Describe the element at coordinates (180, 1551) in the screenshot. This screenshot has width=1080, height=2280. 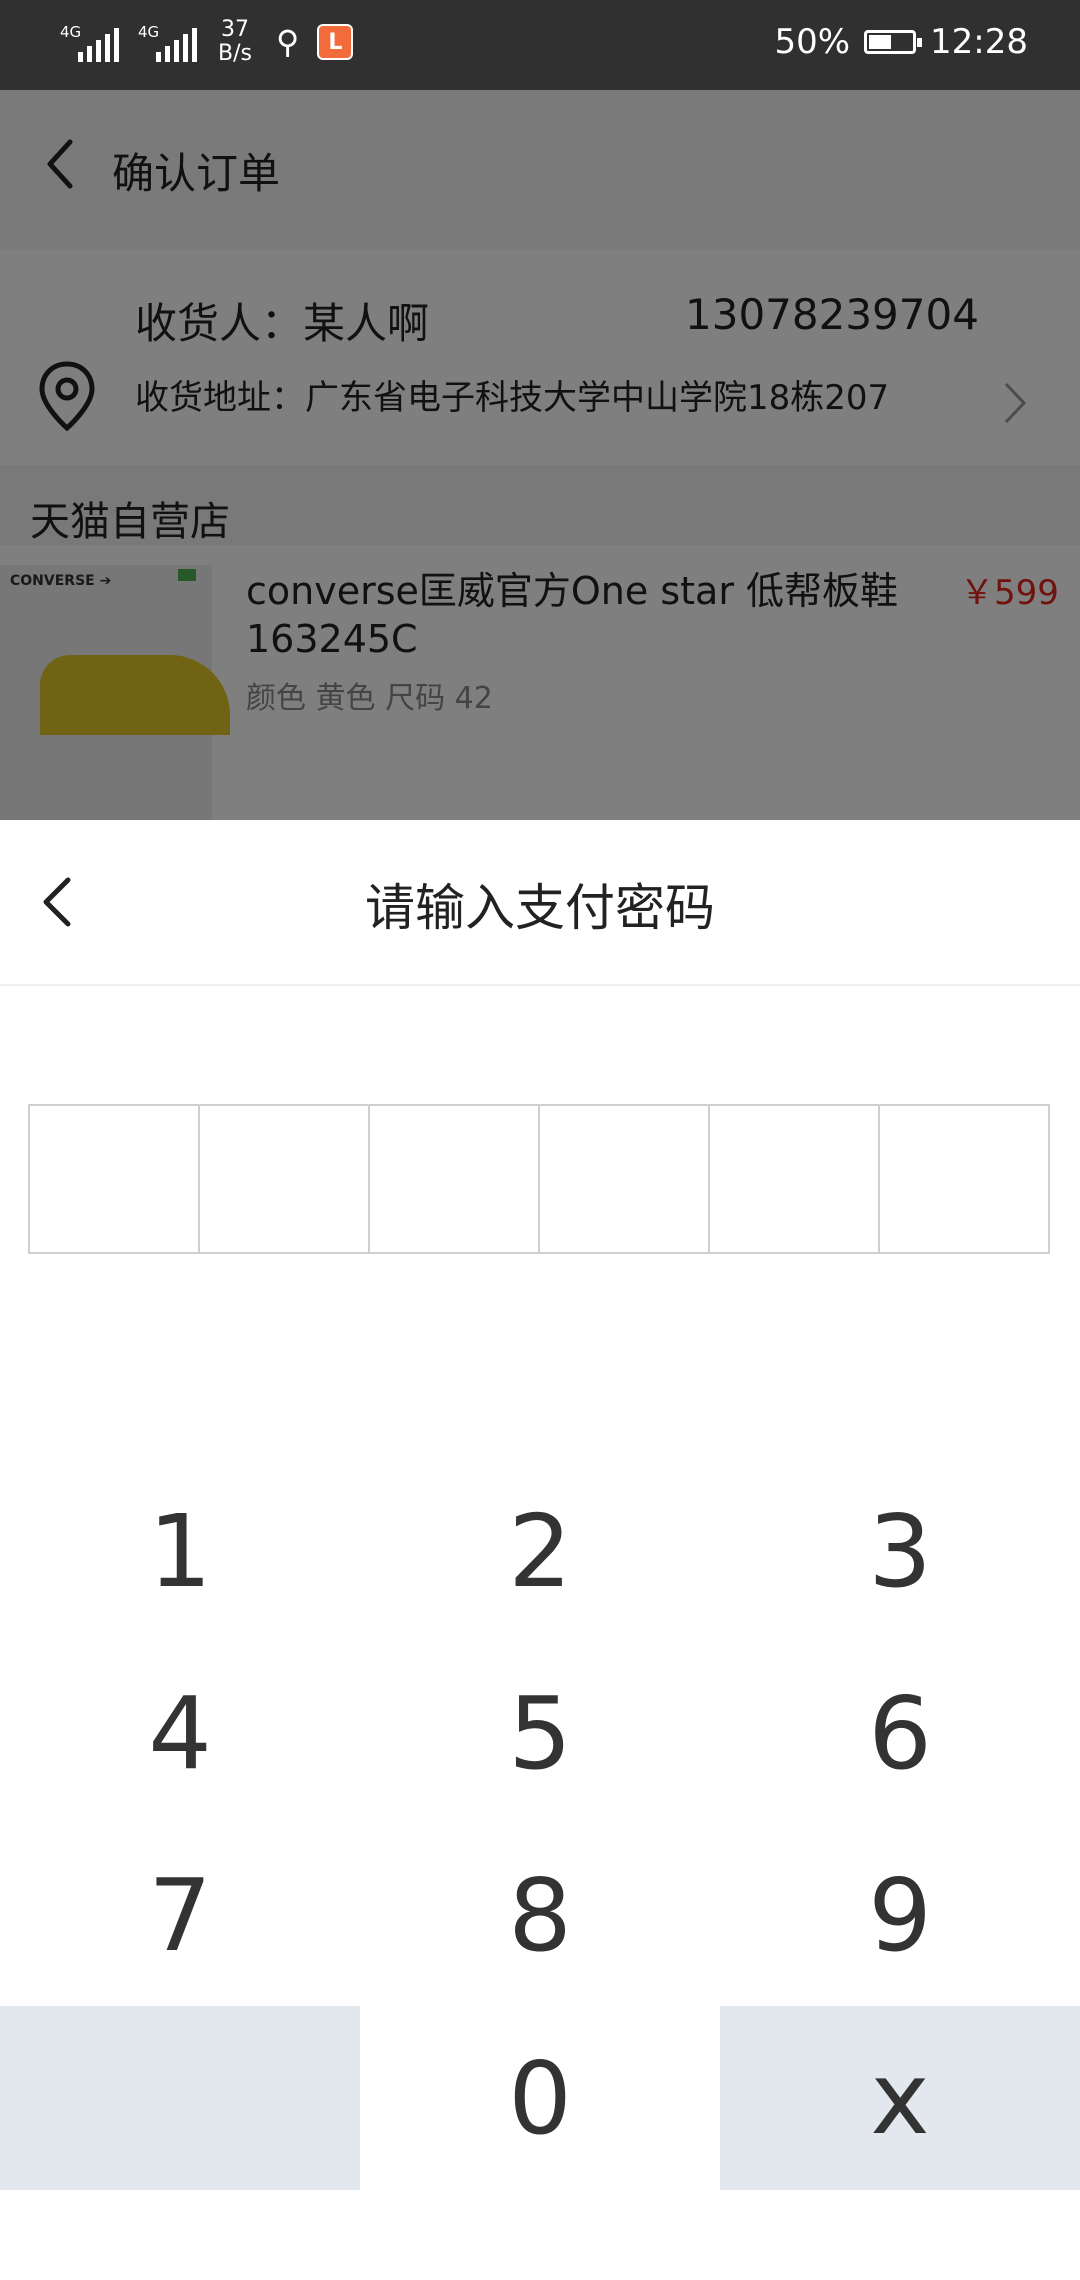
I see `key-1: 1` at that location.